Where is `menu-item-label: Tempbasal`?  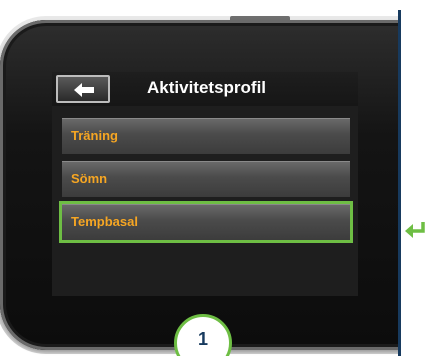
menu-item-label: Tempbasal is located at coordinates (104, 221).